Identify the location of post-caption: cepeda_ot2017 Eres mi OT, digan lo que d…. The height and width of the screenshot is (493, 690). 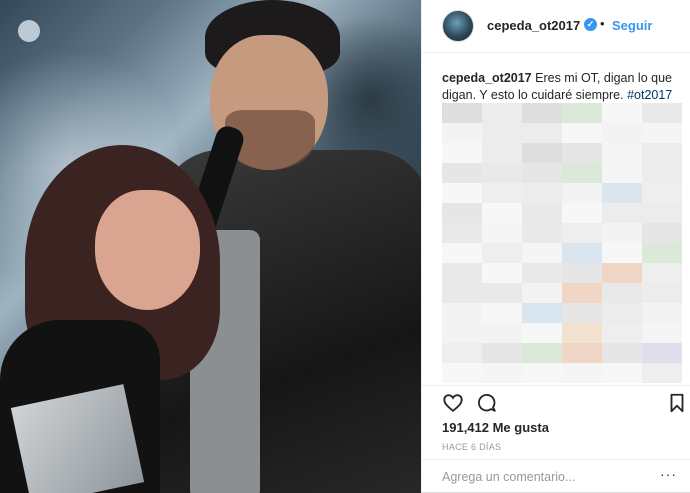
(559, 87).